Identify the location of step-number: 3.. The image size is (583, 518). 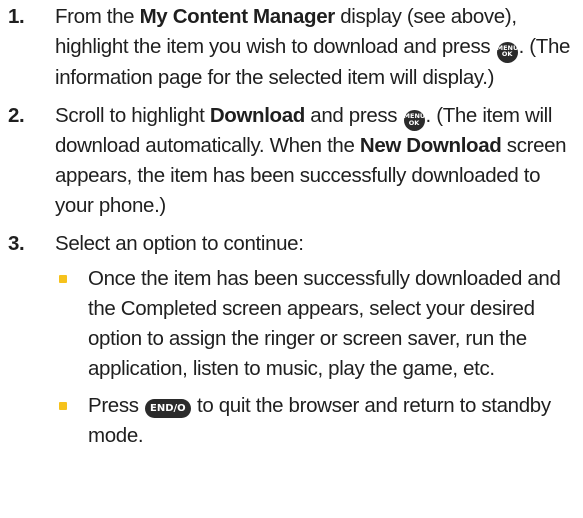
(16, 243).